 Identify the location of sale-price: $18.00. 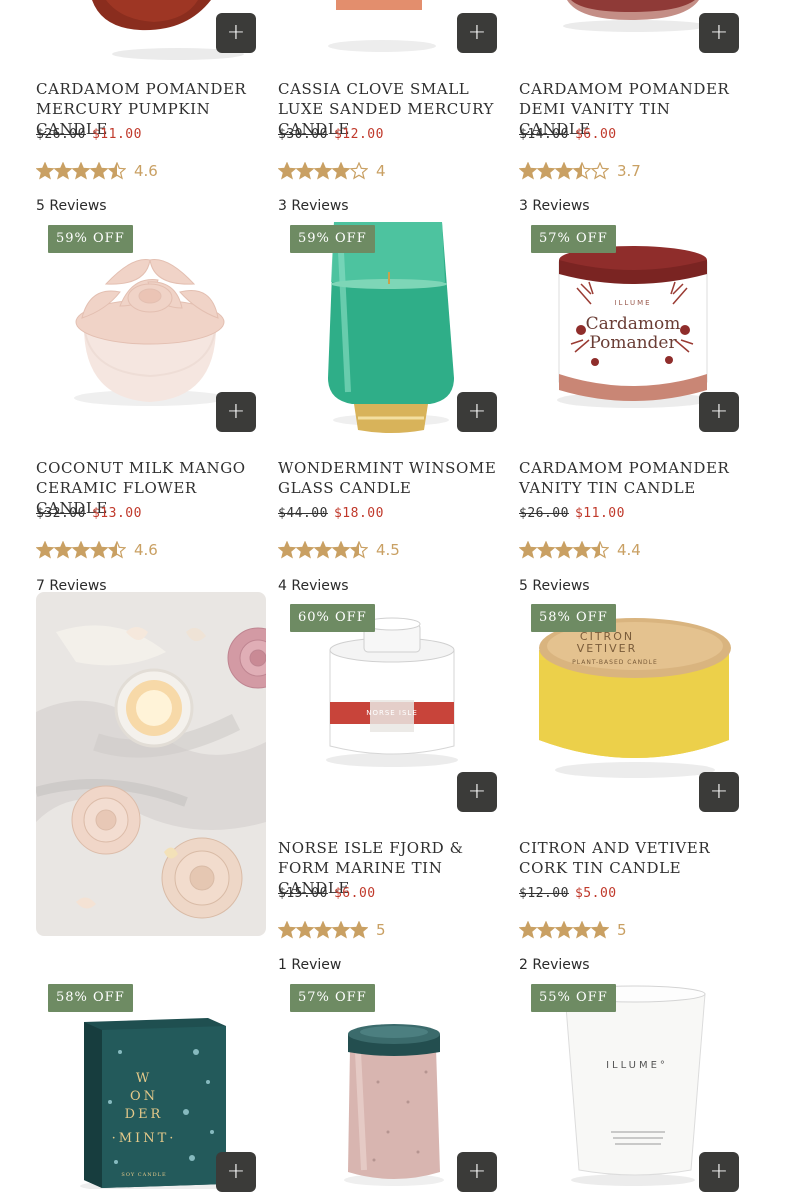
(358, 513).